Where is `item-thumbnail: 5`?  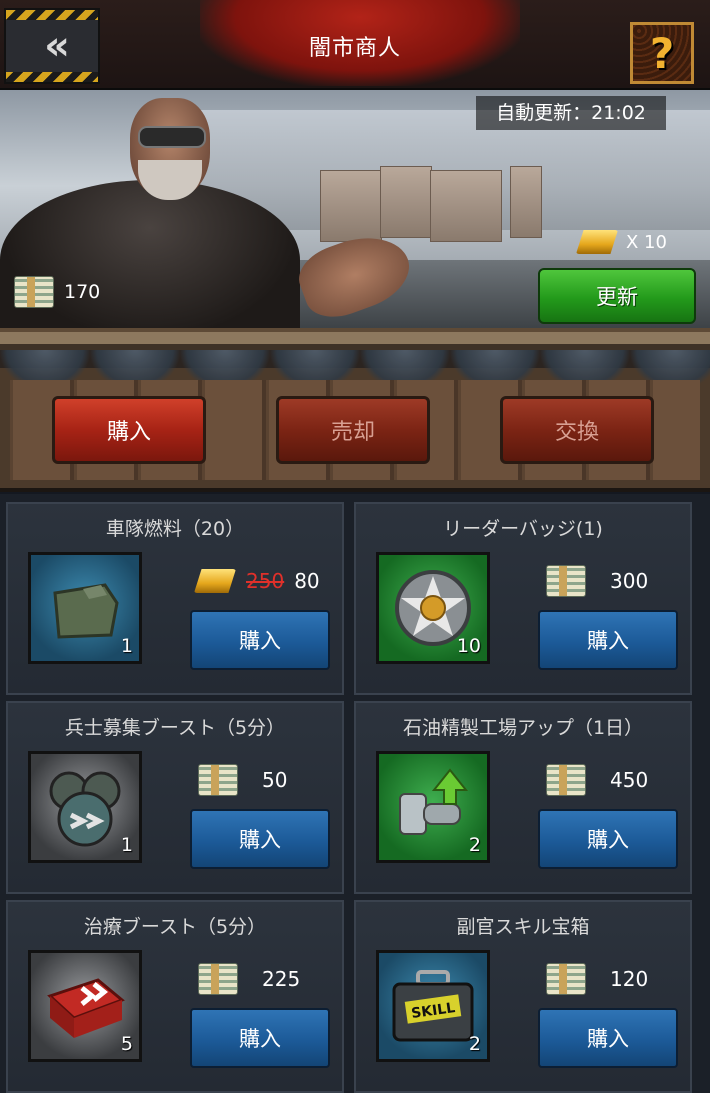 item-thumbnail: 5 is located at coordinates (85, 1006).